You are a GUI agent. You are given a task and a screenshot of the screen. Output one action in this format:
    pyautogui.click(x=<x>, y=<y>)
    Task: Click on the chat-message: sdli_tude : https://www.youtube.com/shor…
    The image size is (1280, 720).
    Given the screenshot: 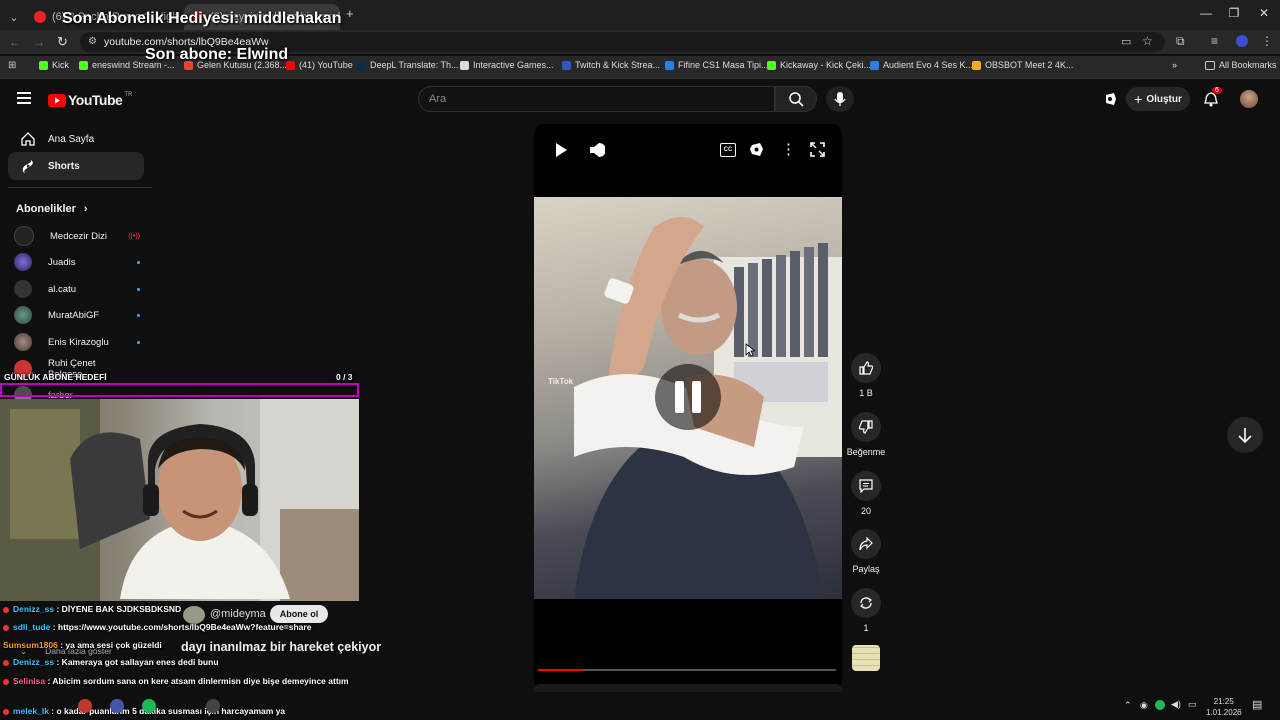 What is the action you would take?
    pyautogui.click(x=157, y=627)
    